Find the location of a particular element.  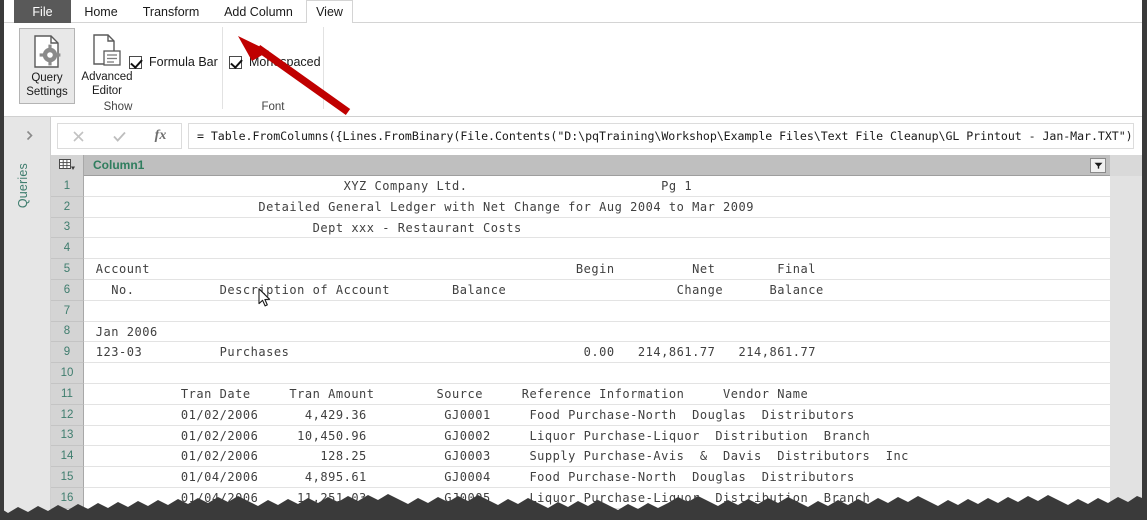

table-row: 3 Dept xxx - Restaurant Costs is located at coordinates (596, 228).